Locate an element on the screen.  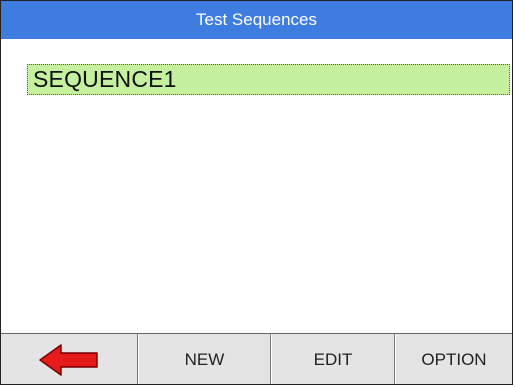
title-bar: Test Sequences is located at coordinates (256, 20).